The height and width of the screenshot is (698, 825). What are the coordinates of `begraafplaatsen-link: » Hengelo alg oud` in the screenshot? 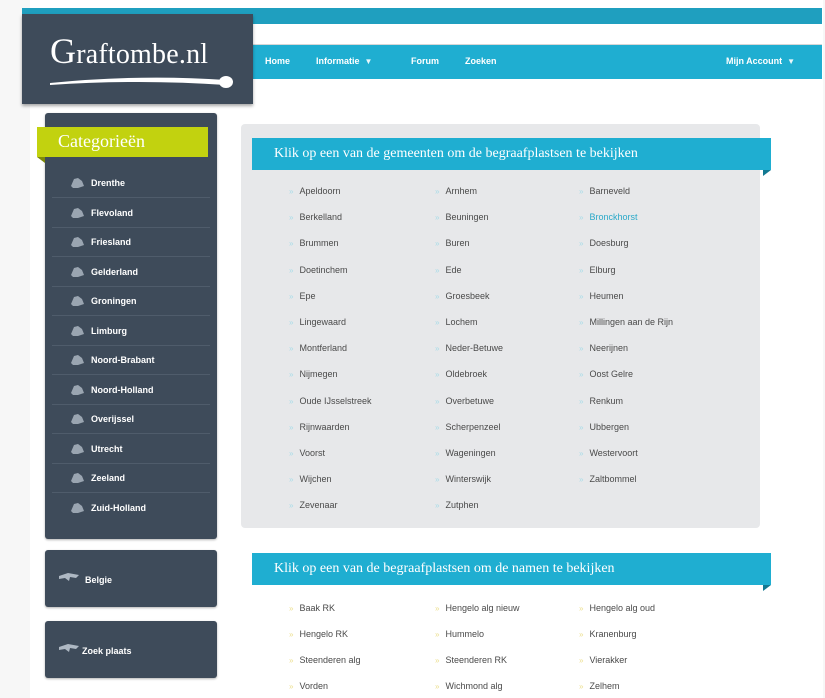 It's located at (617, 608).